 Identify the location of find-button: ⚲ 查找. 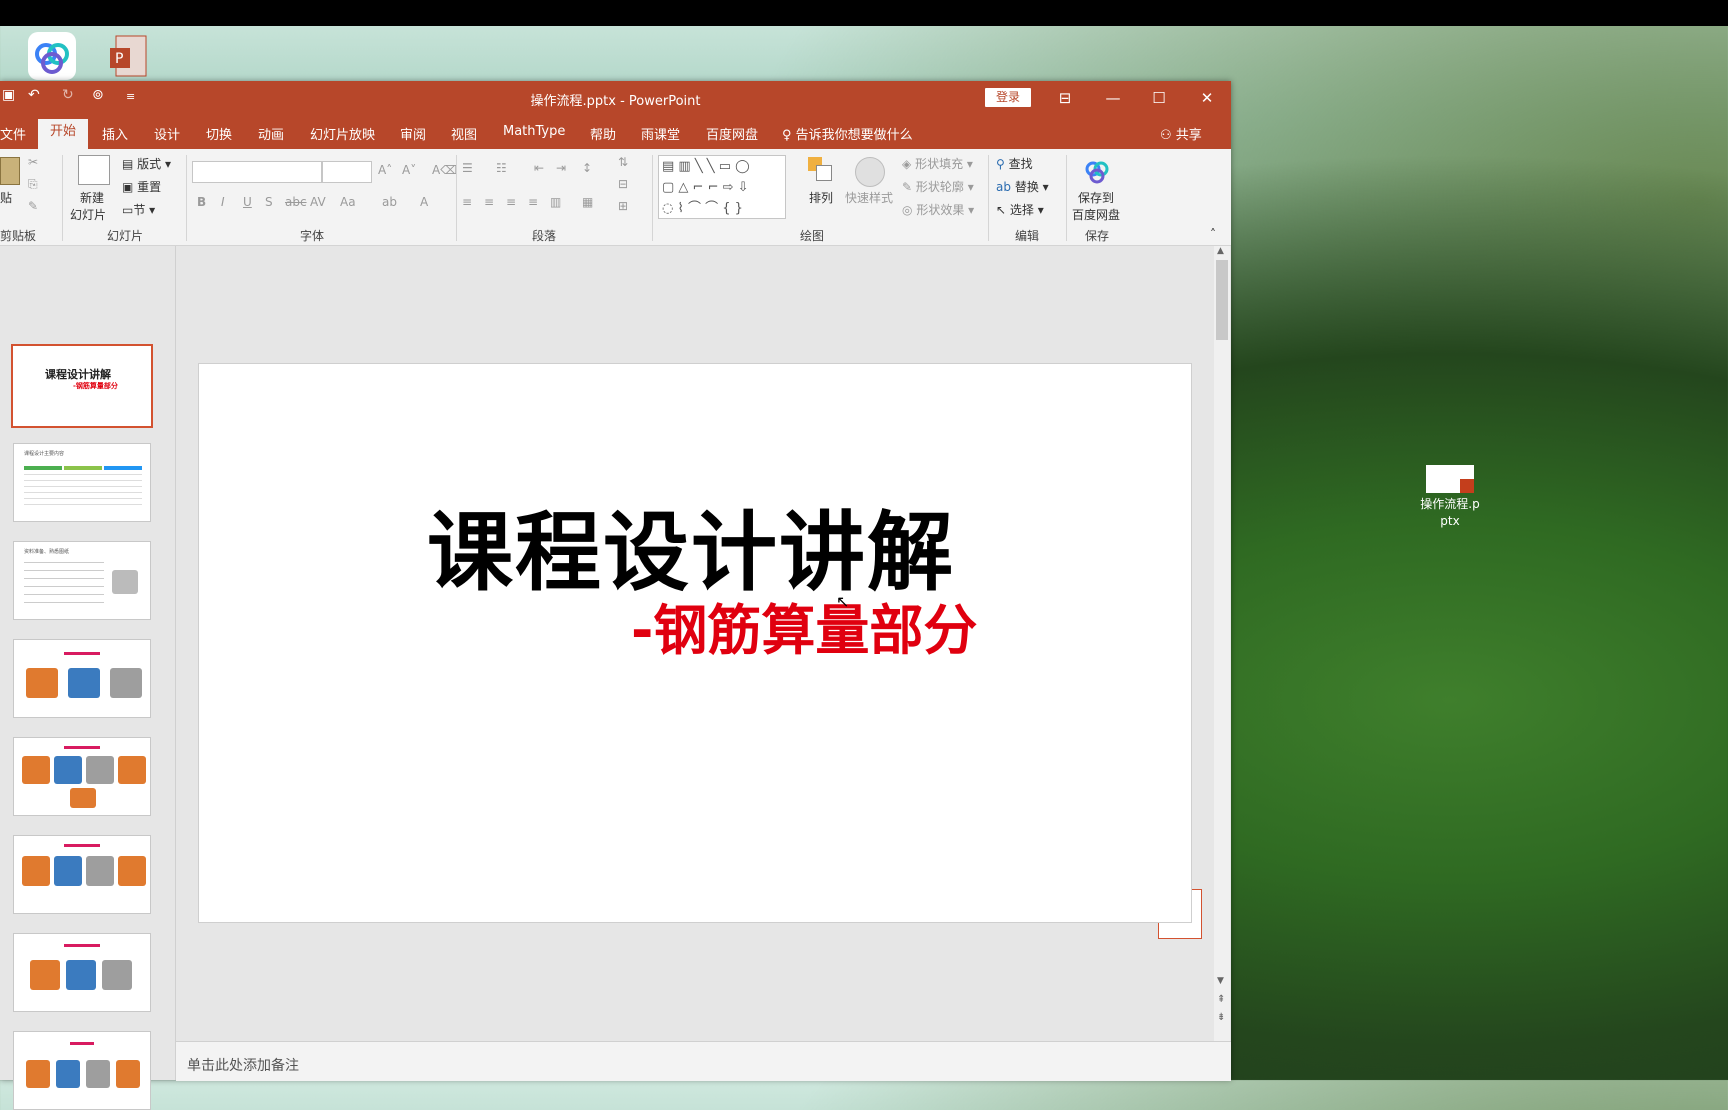
(1014, 163).